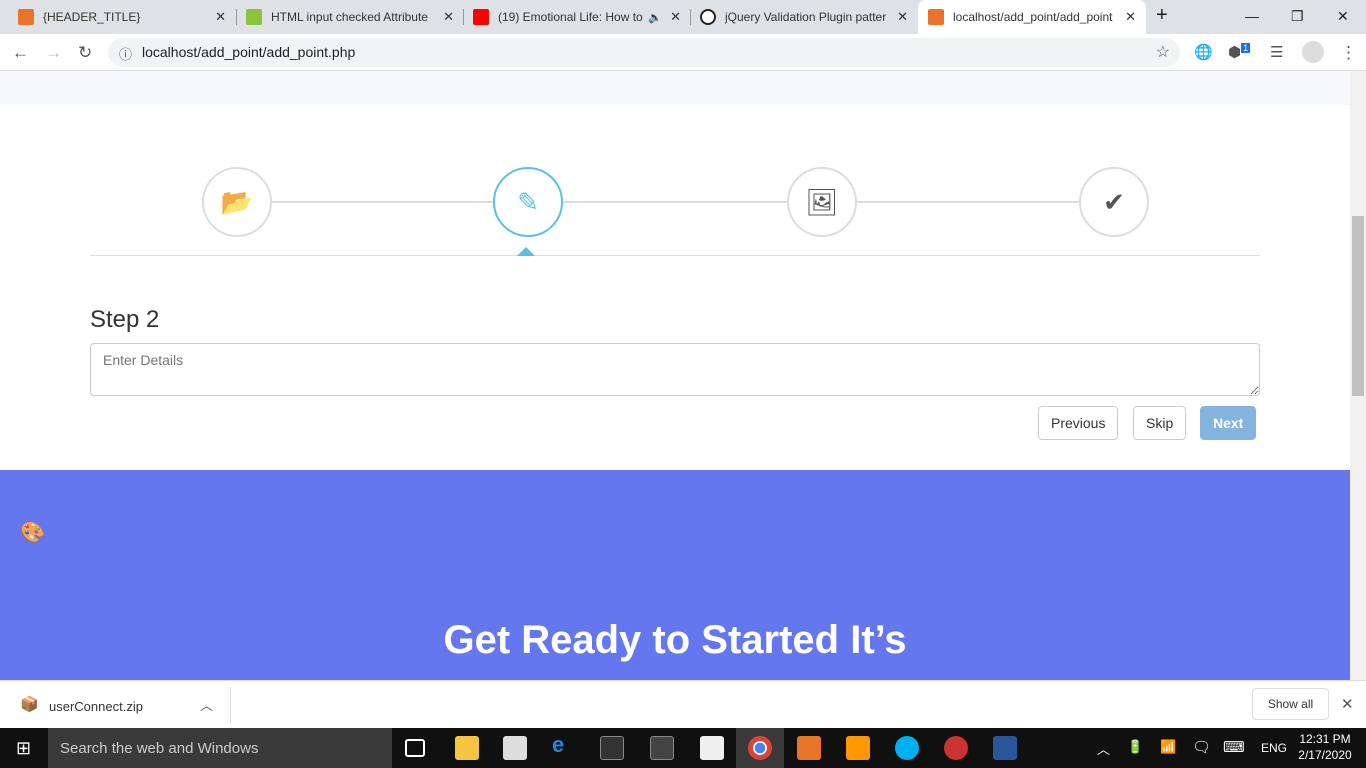 This screenshot has height=768, width=1366. What do you see at coordinates (1347, 704) in the screenshot?
I see `close-download-bar-icon: ✕` at bounding box center [1347, 704].